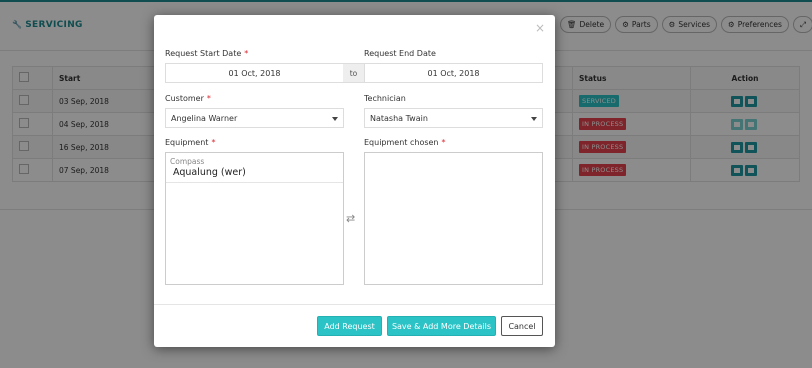  I want to click on add-request-button: Add Request, so click(349, 326).